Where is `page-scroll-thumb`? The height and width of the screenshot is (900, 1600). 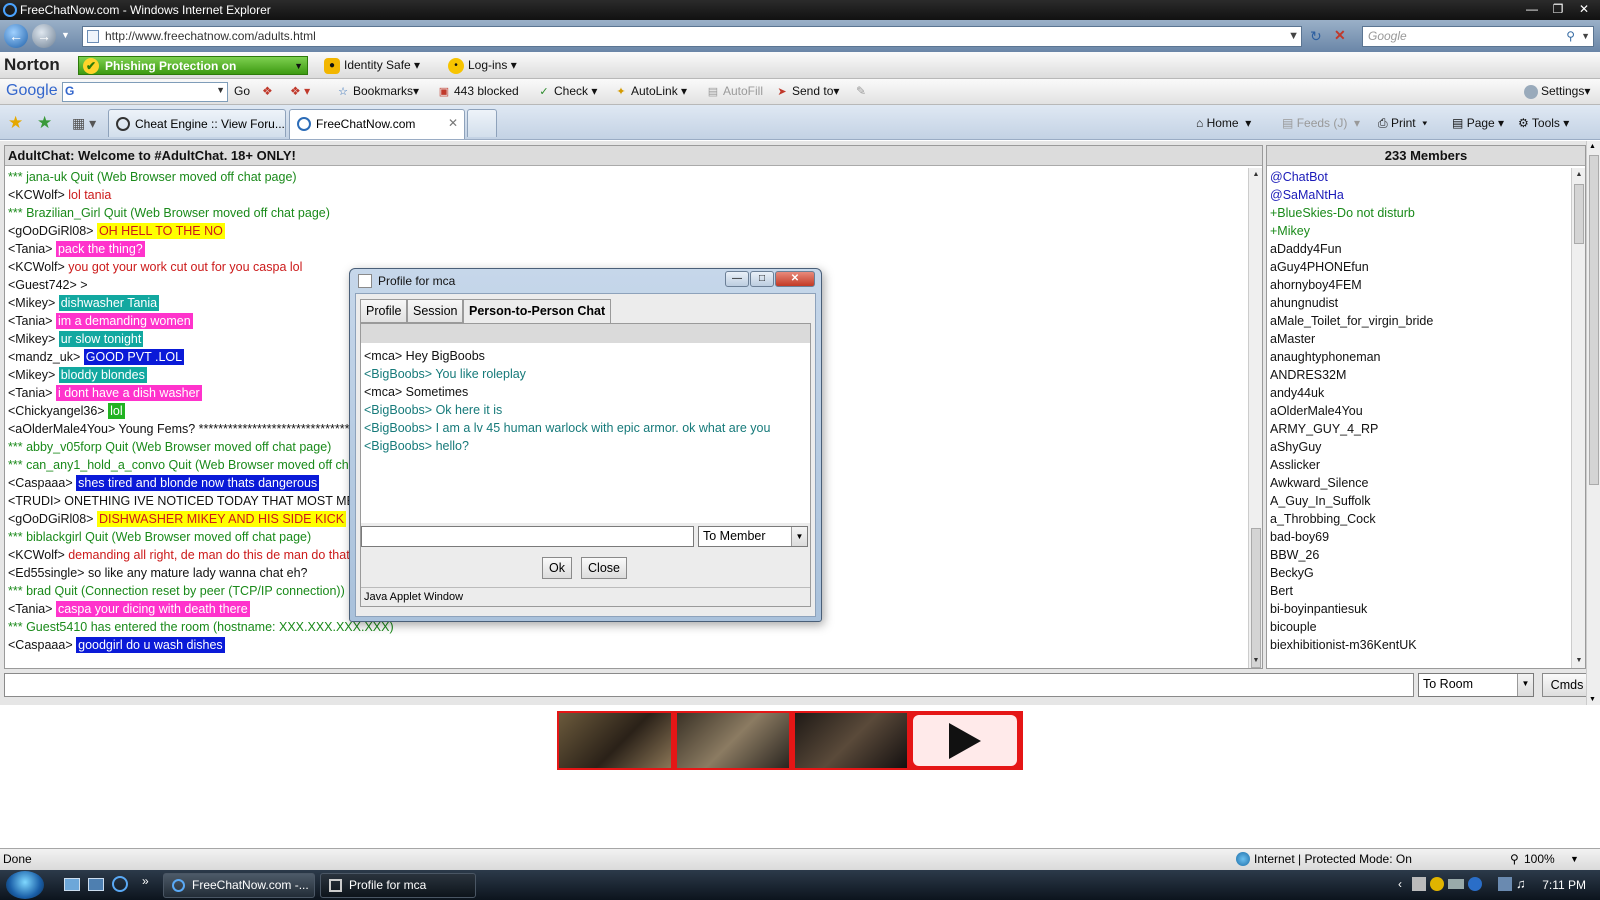
page-scroll-thumb is located at coordinates (1594, 320).